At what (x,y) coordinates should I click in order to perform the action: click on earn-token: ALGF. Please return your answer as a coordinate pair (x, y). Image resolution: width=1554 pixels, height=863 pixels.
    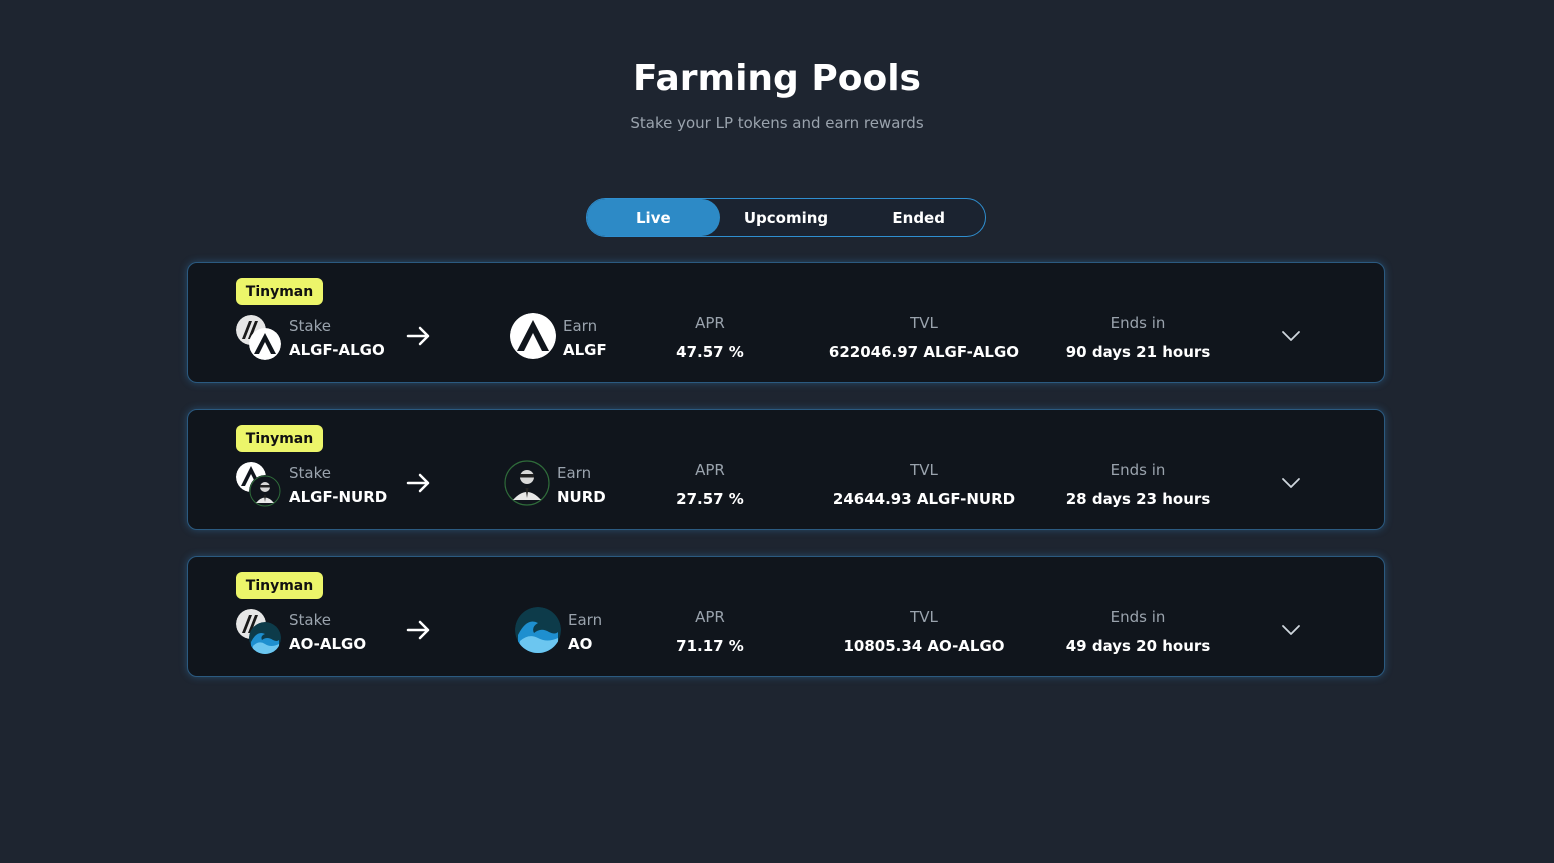
    Looking at the image, I should click on (585, 350).